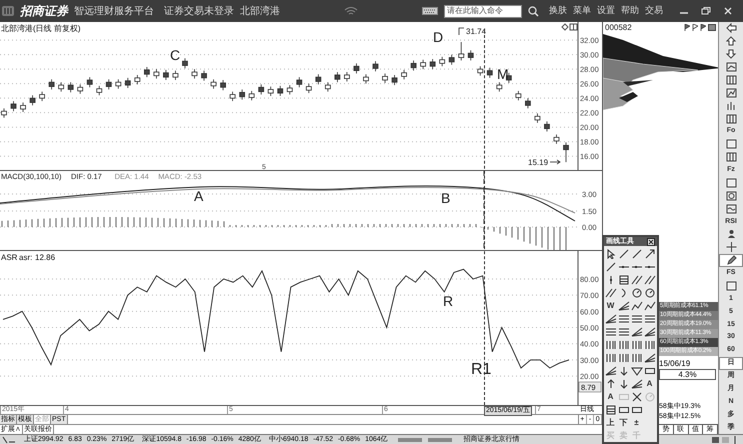  Describe the element at coordinates (538, 162) in the screenshot. I see `low-price-label: 15.19` at that location.